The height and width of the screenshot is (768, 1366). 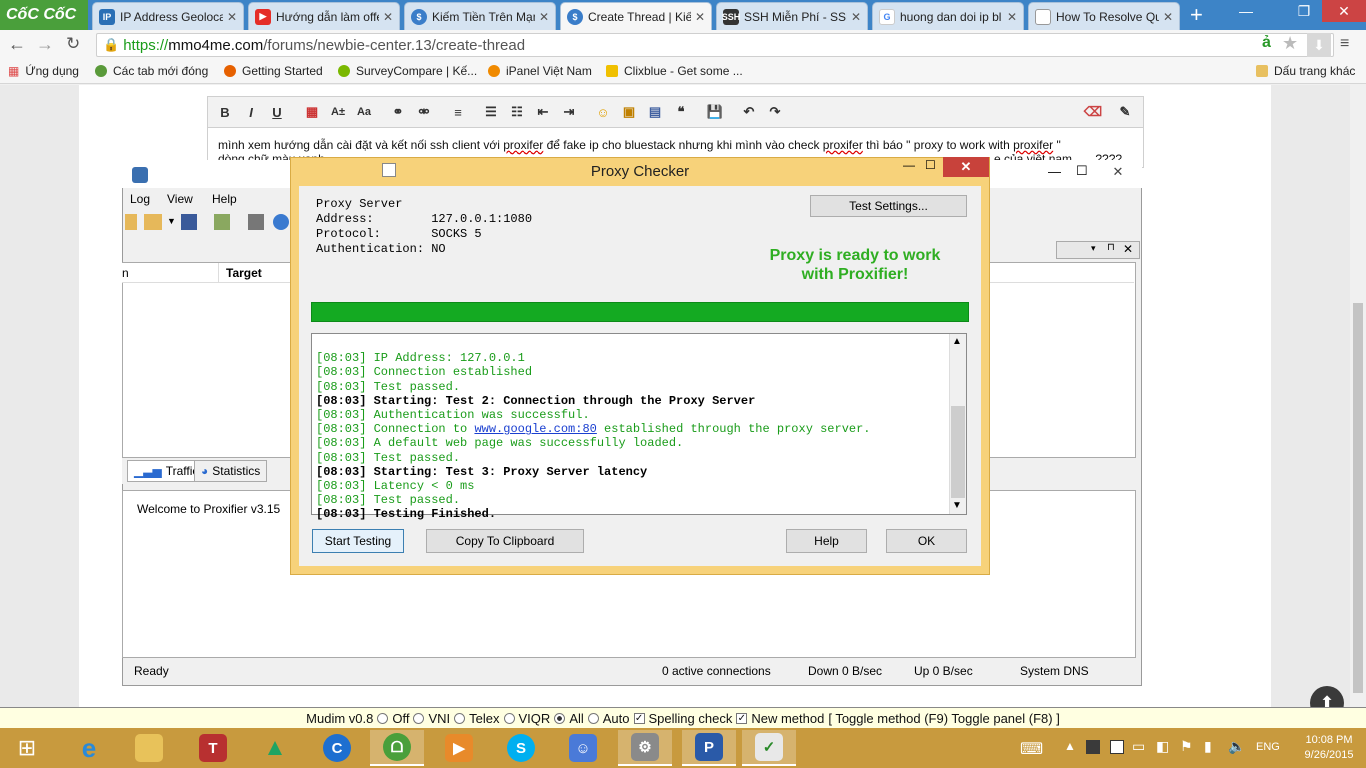 What do you see at coordinates (244, 273) in the screenshot?
I see `column-header-target: Target` at bounding box center [244, 273].